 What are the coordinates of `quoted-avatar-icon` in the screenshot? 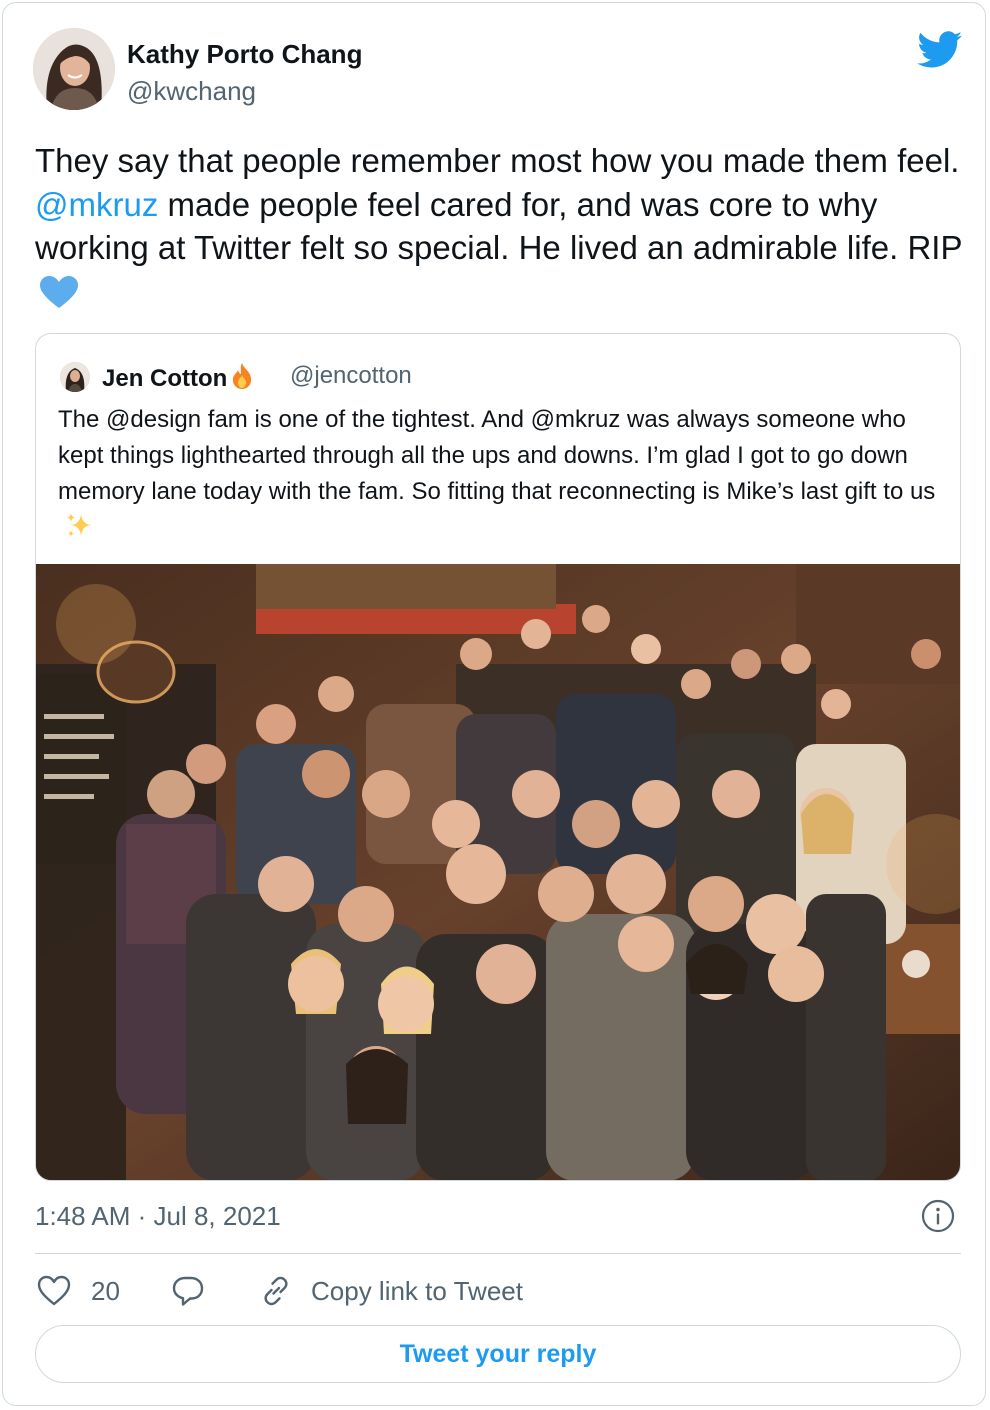 It's located at (75, 377).